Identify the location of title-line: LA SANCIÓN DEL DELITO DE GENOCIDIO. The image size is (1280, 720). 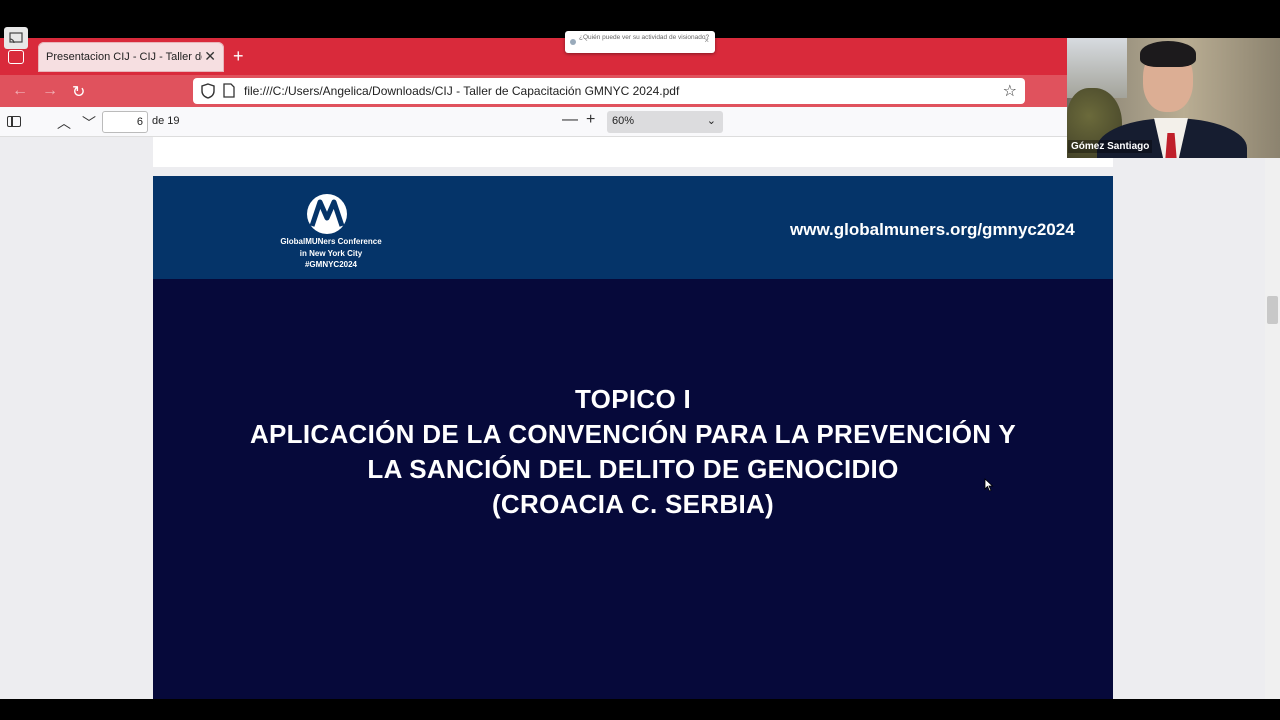
(633, 469).